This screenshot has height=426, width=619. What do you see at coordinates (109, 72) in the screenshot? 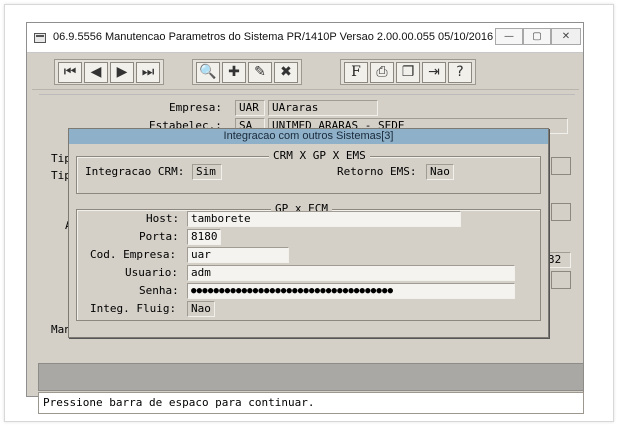
I see `navigation-group: ⏮ ◀ ▶ ⏭` at bounding box center [109, 72].